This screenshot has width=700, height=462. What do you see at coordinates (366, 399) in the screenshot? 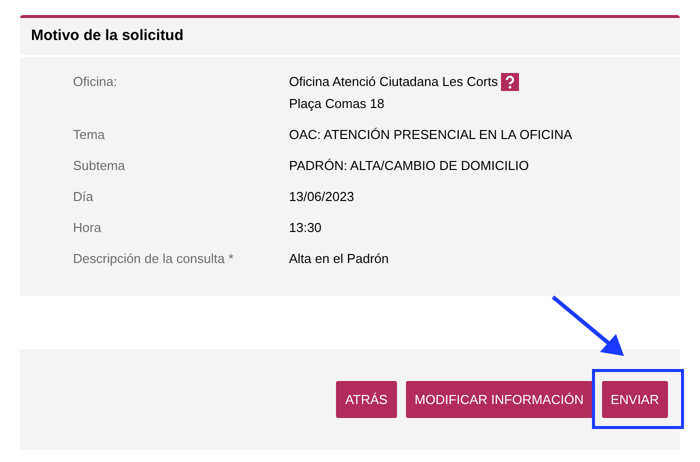
I see `action-button: ATRÁS` at bounding box center [366, 399].